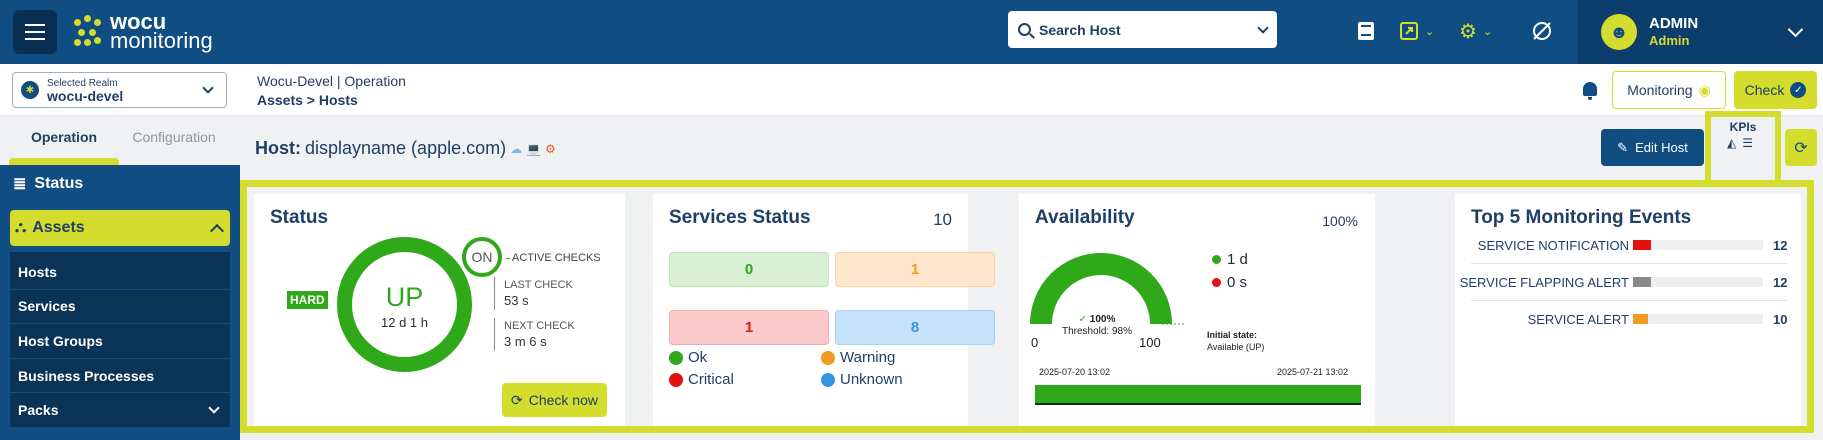 Image resolution: width=1823 pixels, height=440 pixels. I want to click on initial-state-label: Initial state:, so click(1232, 335).